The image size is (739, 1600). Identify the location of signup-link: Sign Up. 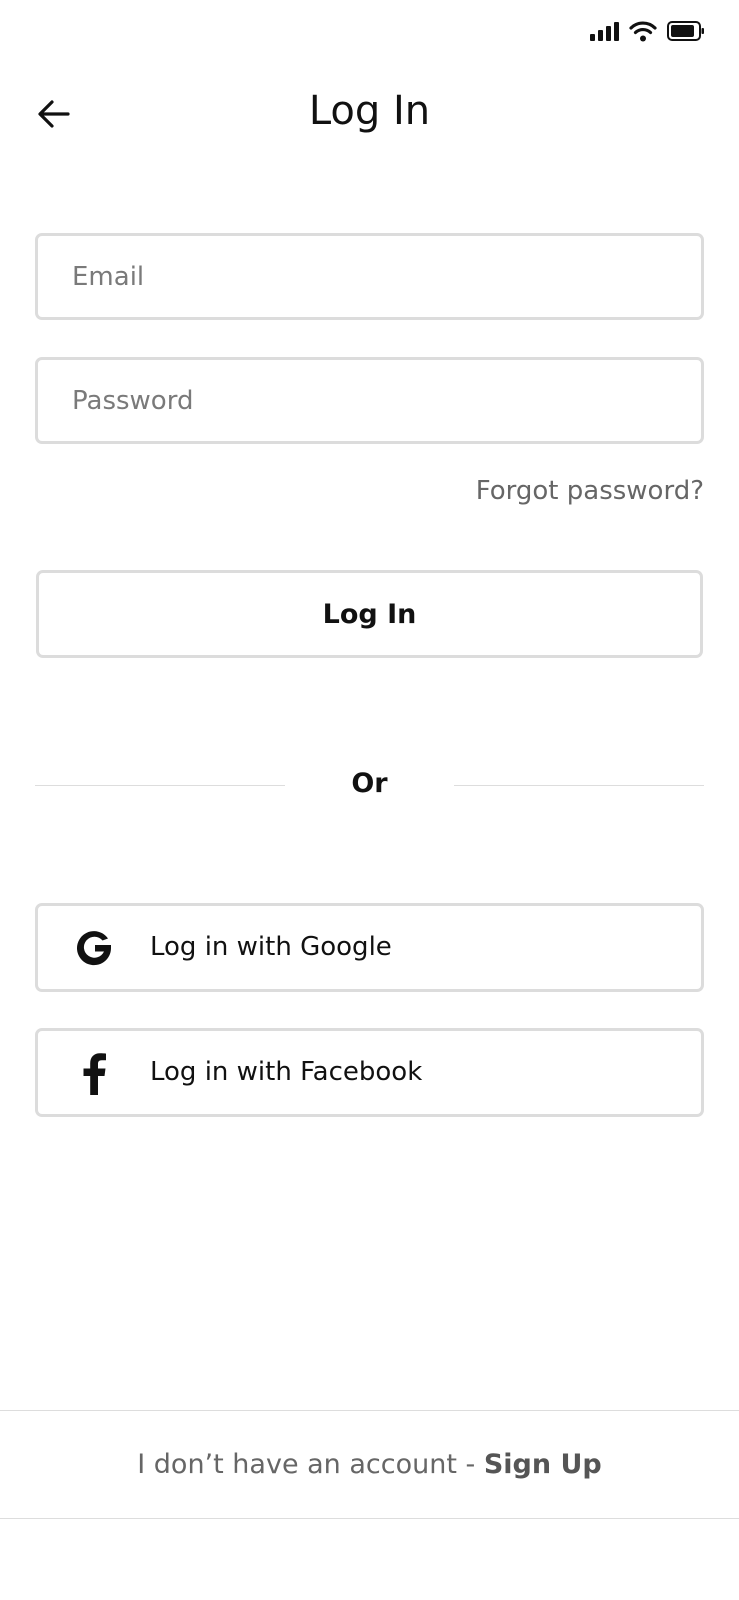
(543, 1464).